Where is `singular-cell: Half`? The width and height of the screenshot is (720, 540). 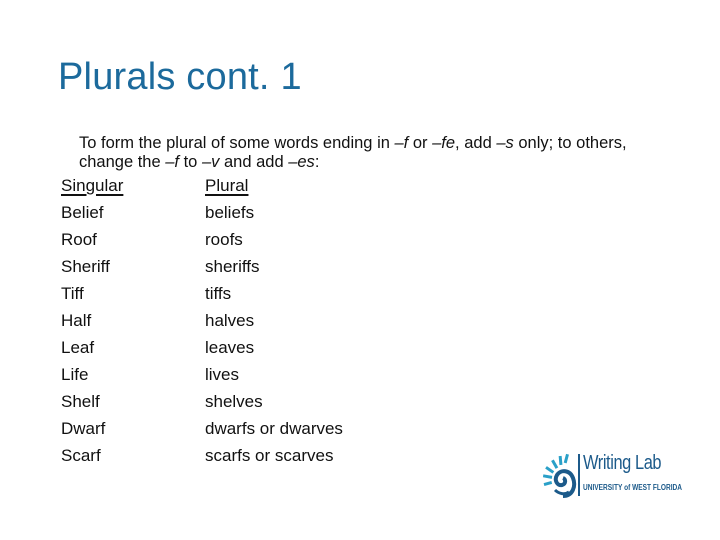
singular-cell: Half is located at coordinates (76, 320).